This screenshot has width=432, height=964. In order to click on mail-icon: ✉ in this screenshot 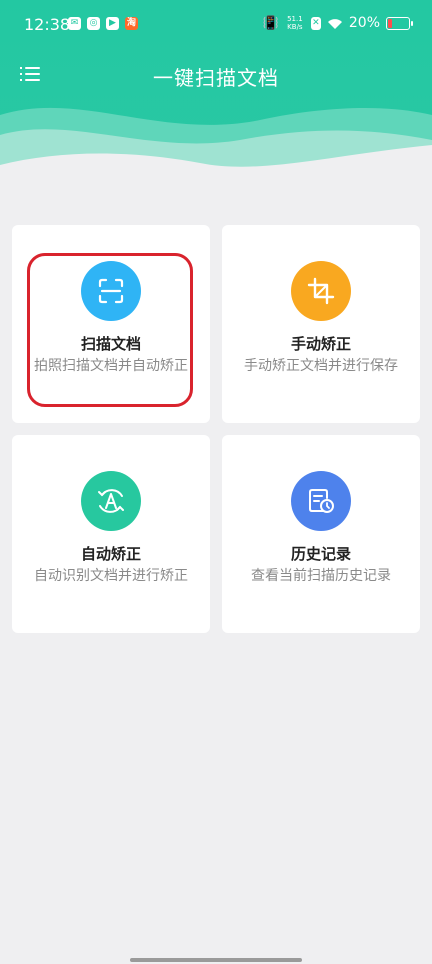, I will do `click(74, 23)`.